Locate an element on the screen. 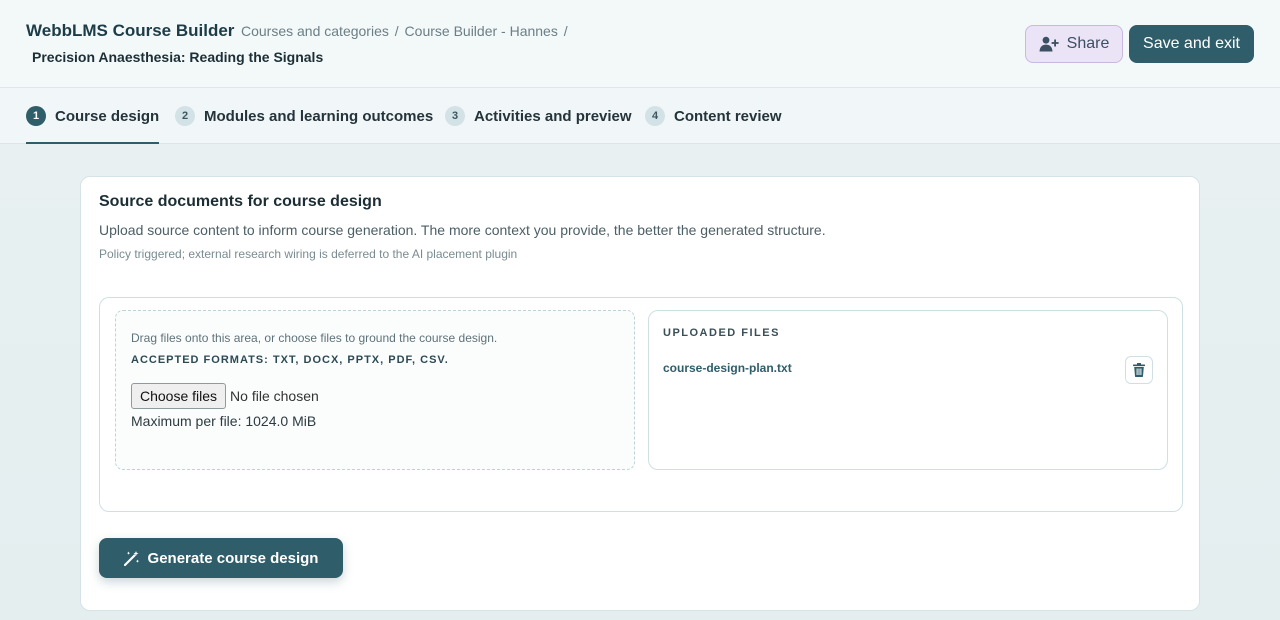  tab-label: Content review is located at coordinates (728, 116).